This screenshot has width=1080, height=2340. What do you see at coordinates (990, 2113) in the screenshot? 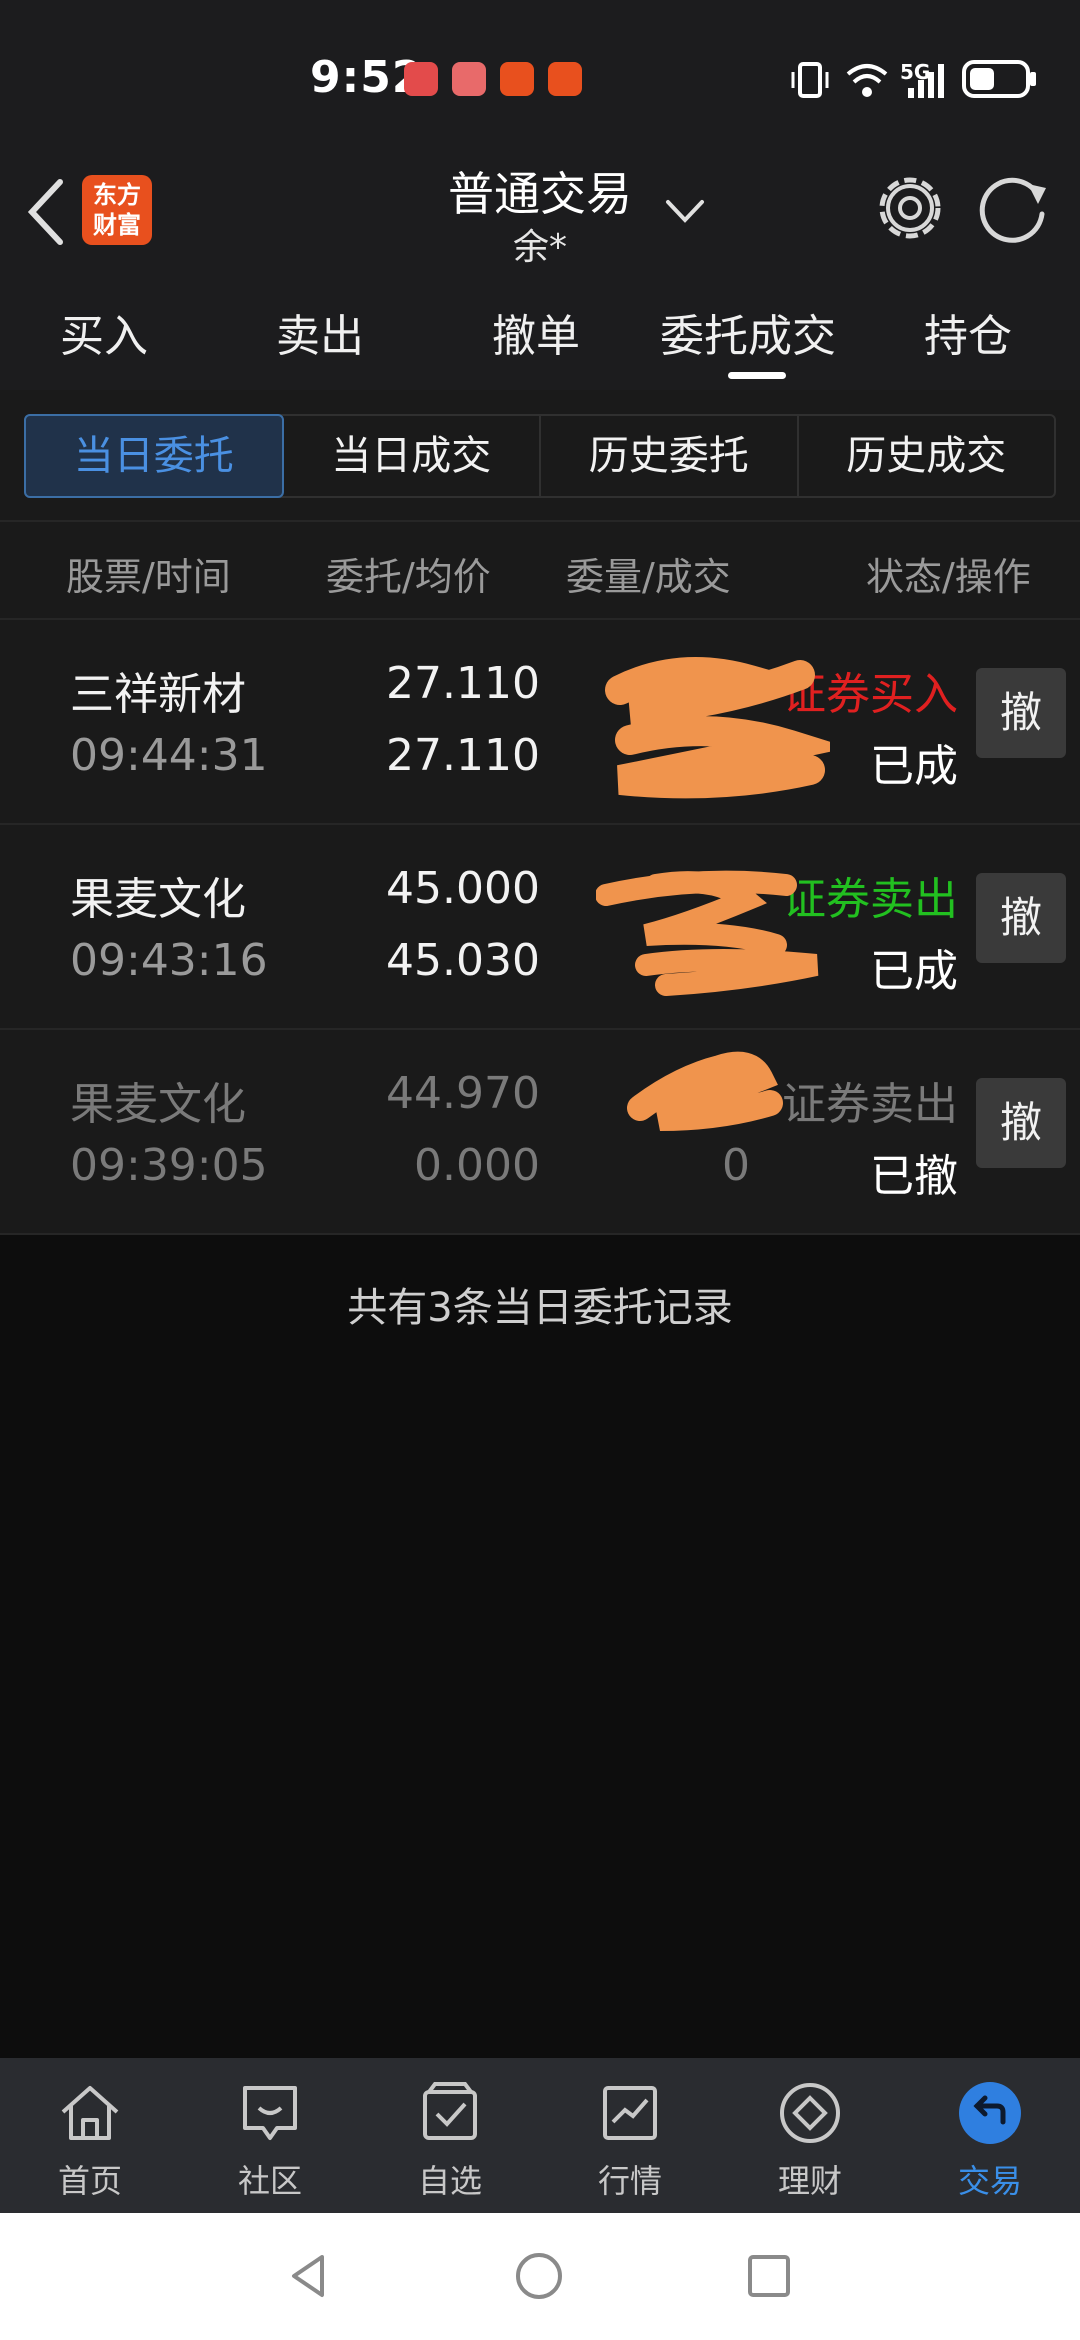
I see `trade-icon` at bounding box center [990, 2113].